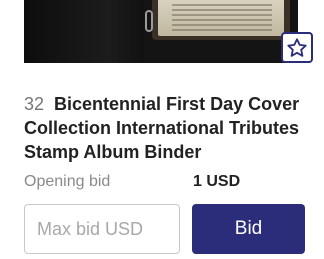 Image resolution: width=324 pixels, height=259 pixels. I want to click on star-outline-icon, so click(297, 47).